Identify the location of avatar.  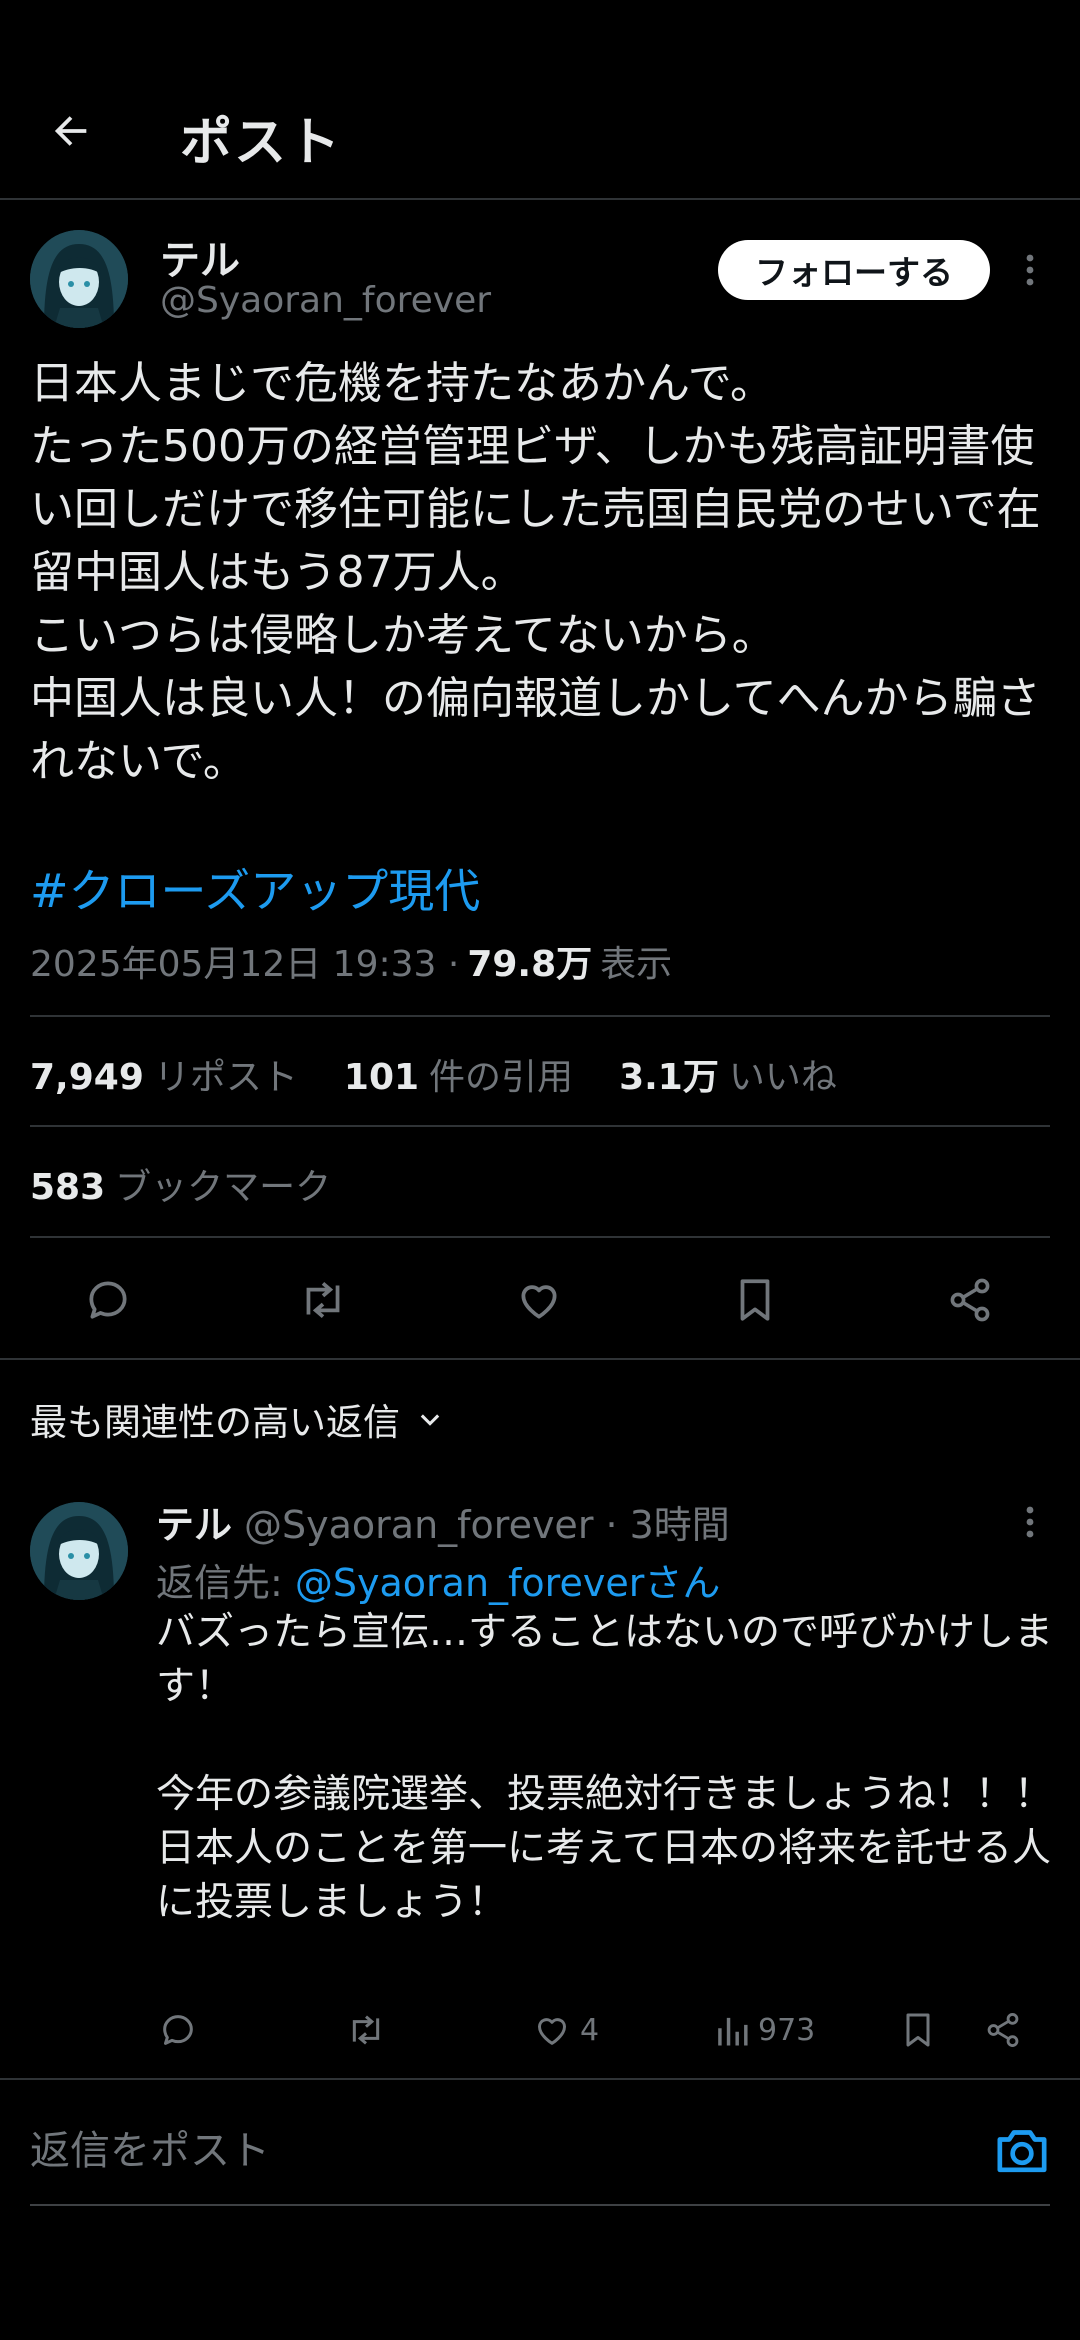
(79, 279).